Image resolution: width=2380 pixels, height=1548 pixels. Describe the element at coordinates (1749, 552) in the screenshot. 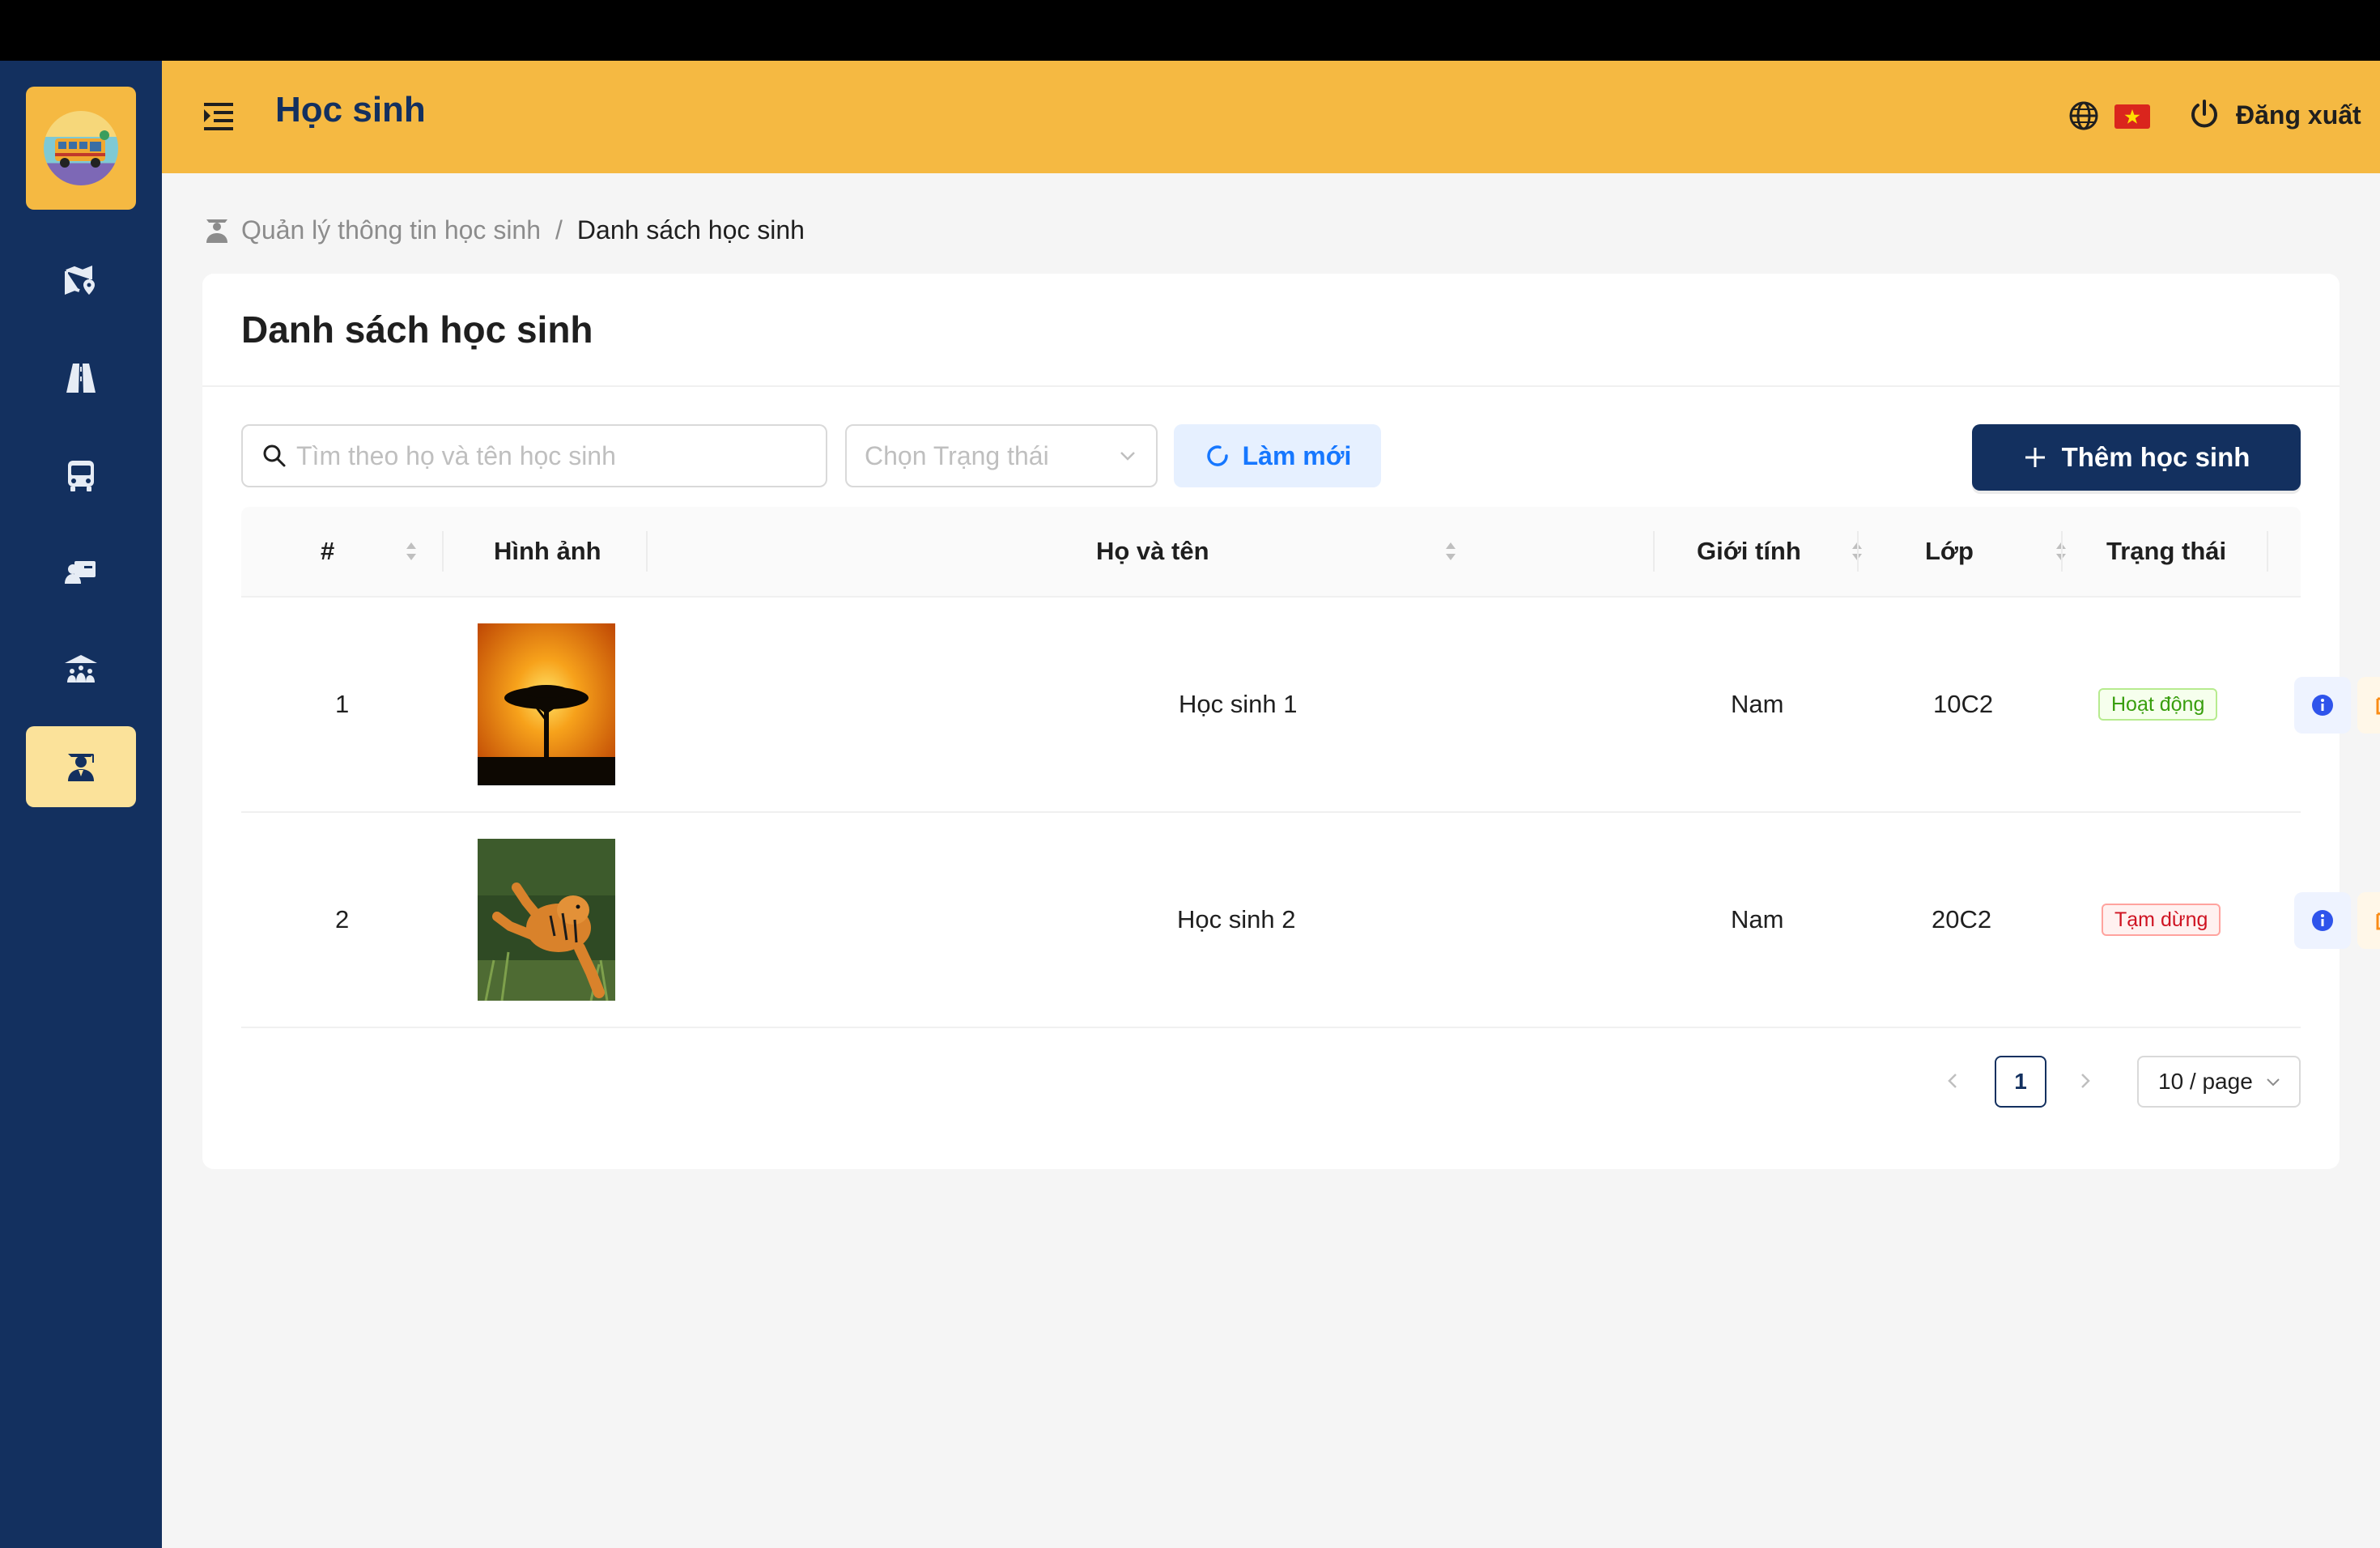

I see `column-header-gender: Giới tính` at that location.